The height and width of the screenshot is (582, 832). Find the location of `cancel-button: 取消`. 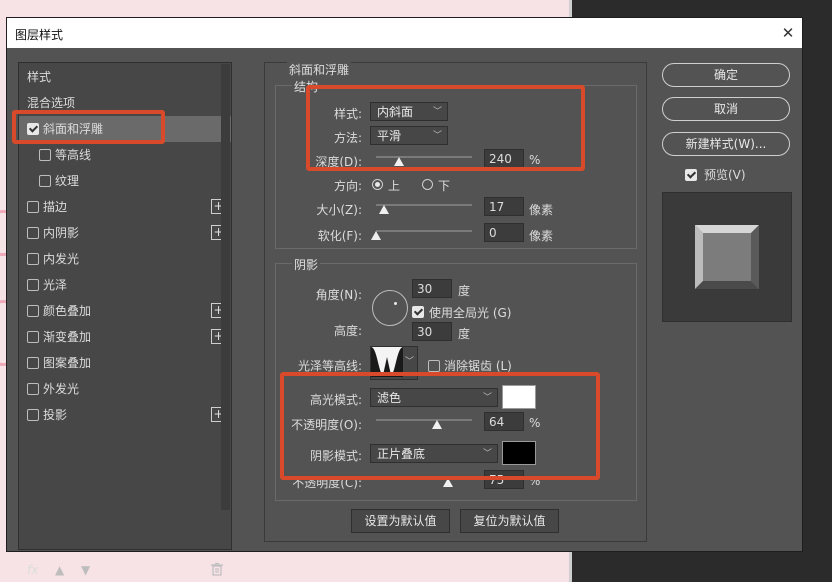

cancel-button: 取消 is located at coordinates (726, 109).